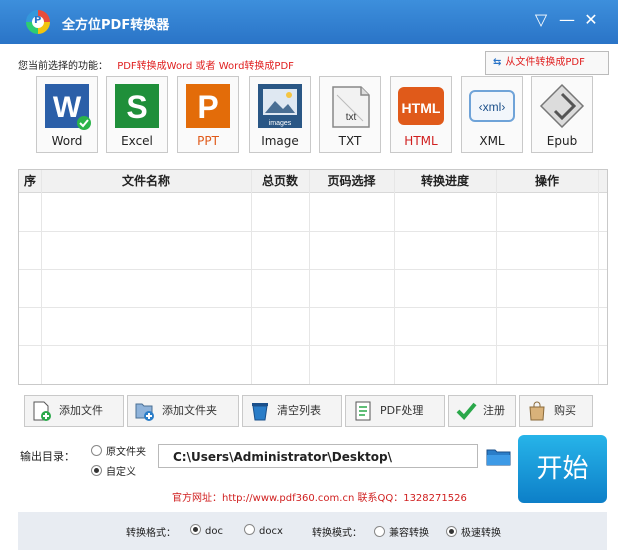 Image resolution: width=618 pixels, height=556 pixels. Describe the element at coordinates (567, 20) in the screenshot. I see `minimize-button: —` at that location.